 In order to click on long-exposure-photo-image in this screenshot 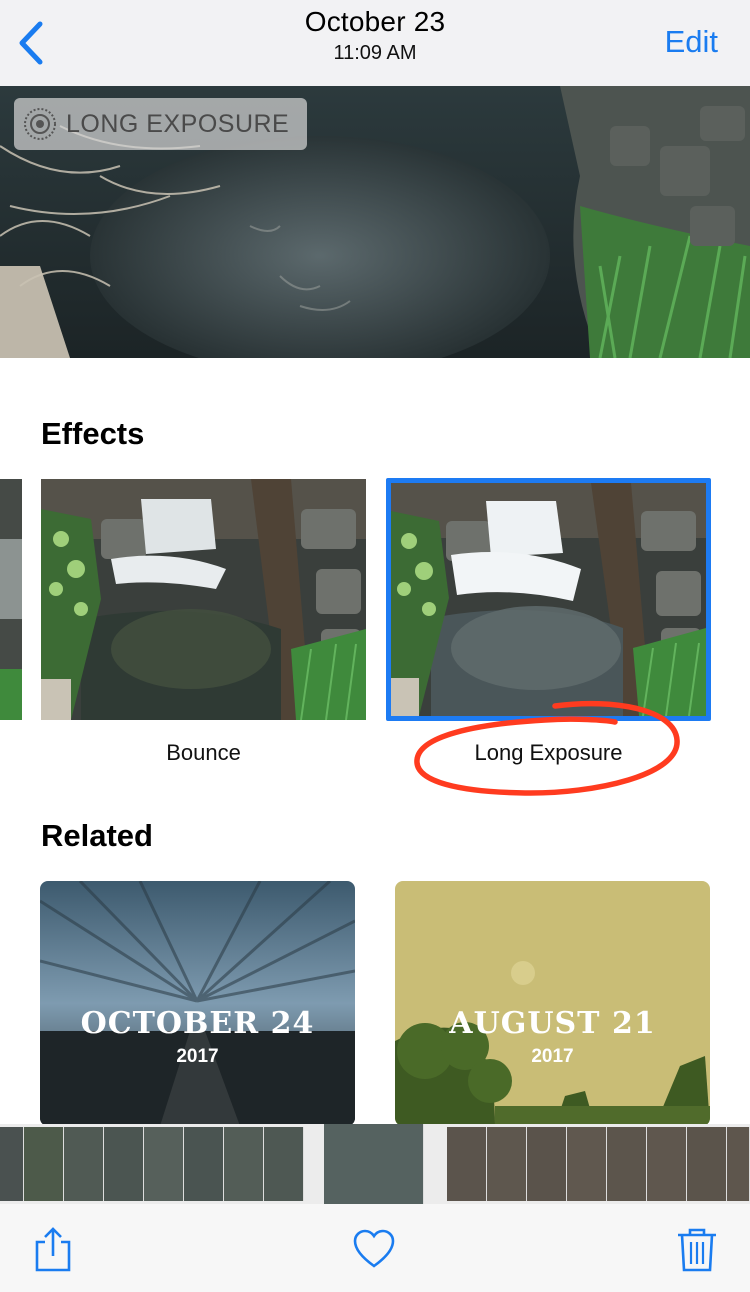, I will do `click(548, 599)`.